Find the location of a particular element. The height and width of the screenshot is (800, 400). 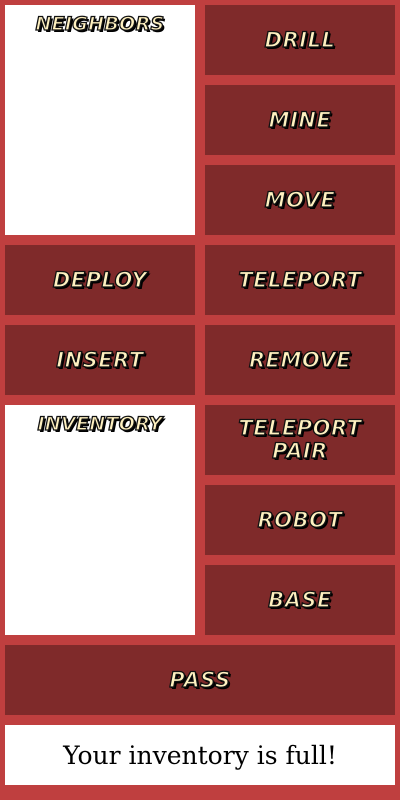

remove-button: REMOVE is located at coordinates (300, 360).